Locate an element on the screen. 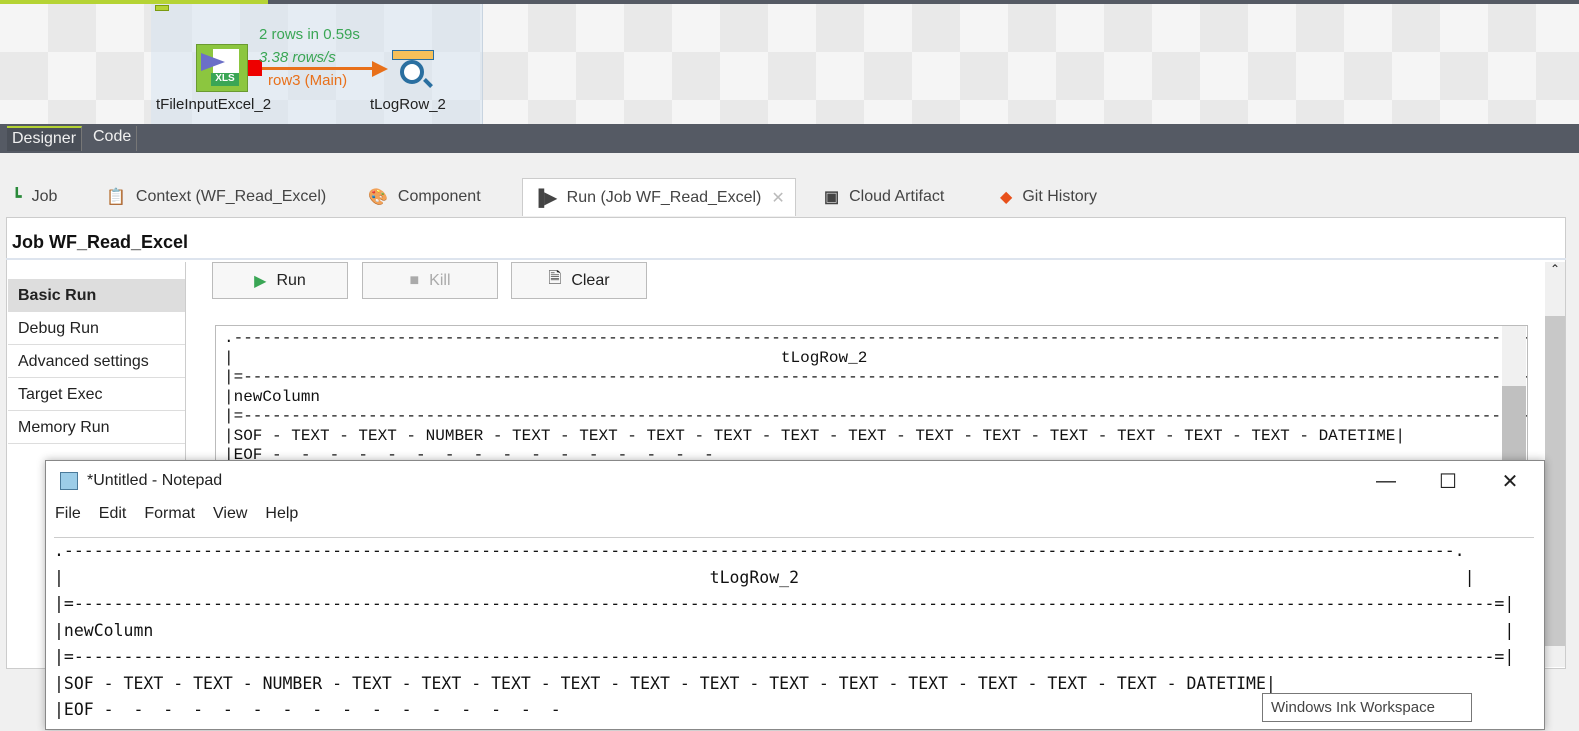 The height and width of the screenshot is (731, 1579). scroll-up-icon: ⌃ is located at coordinates (1555, 269).